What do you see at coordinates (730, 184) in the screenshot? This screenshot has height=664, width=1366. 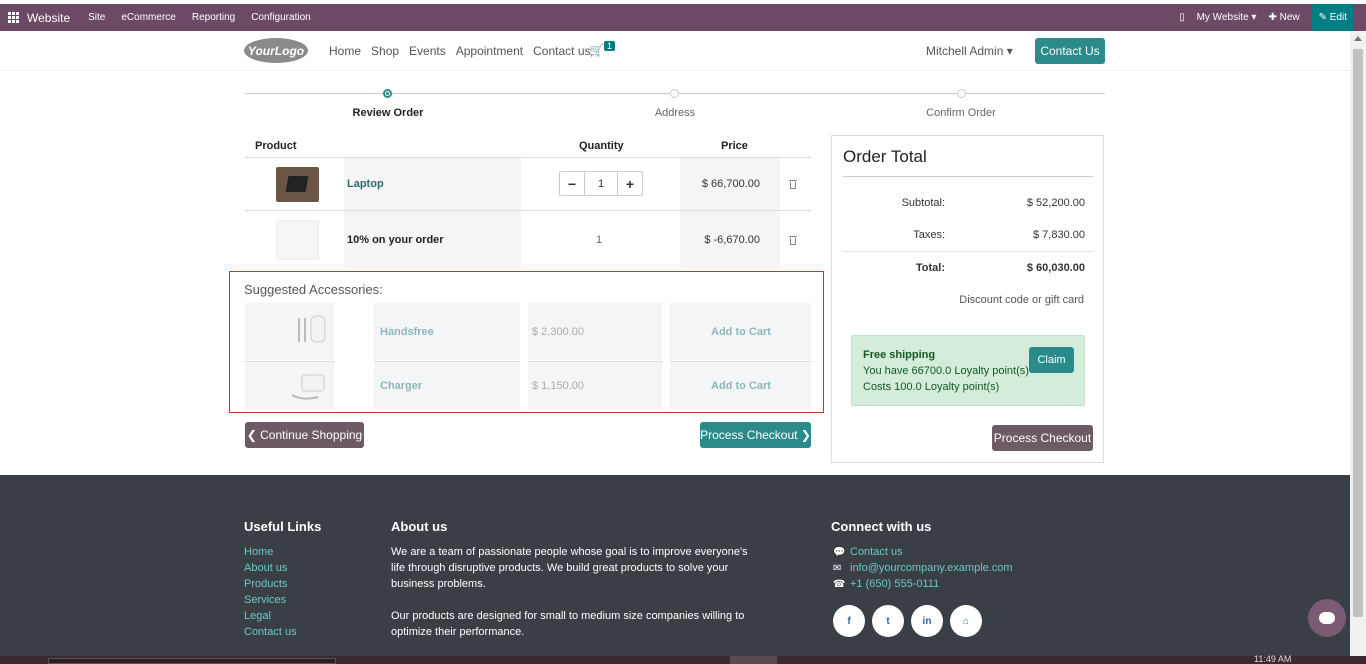 I see `line-price: $ 66,700.00` at bounding box center [730, 184].